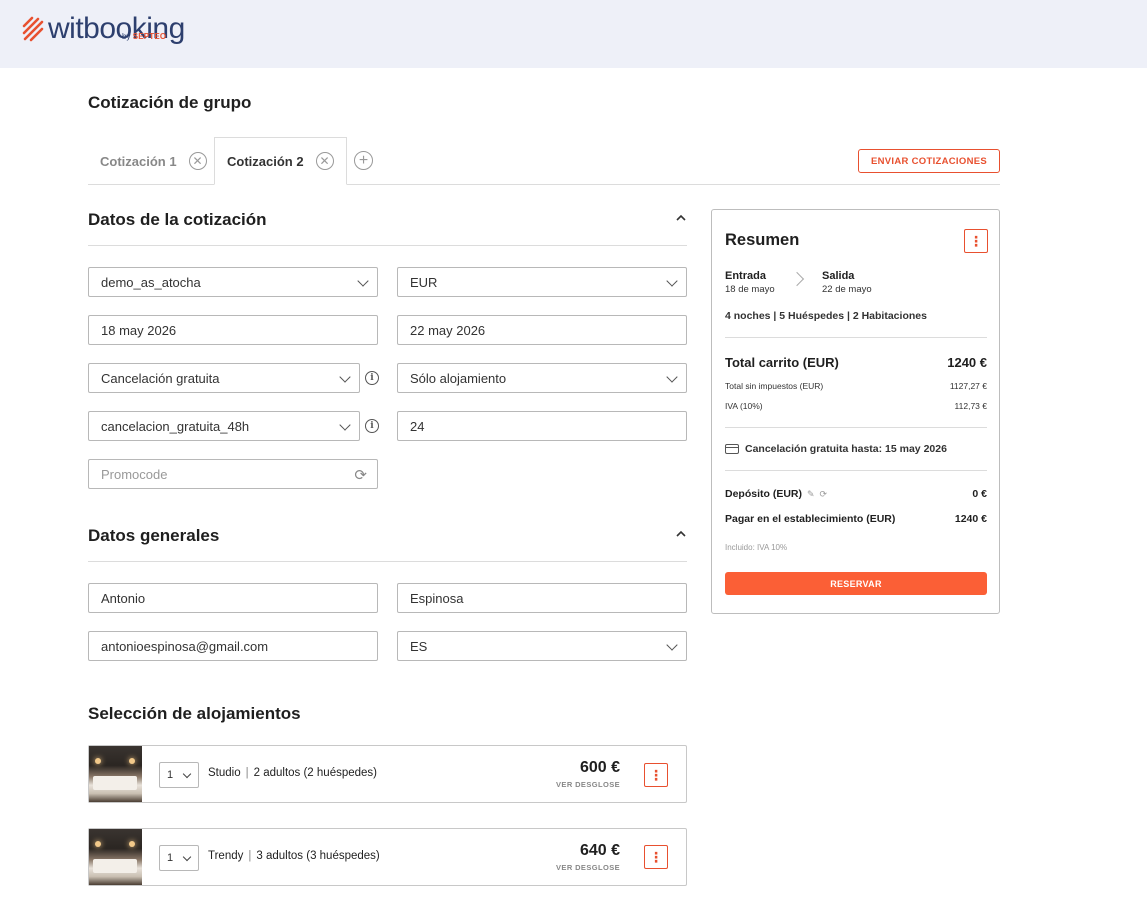 Image resolution: width=1147 pixels, height=902 pixels. I want to click on logo-stripes-icon, so click(33, 29).